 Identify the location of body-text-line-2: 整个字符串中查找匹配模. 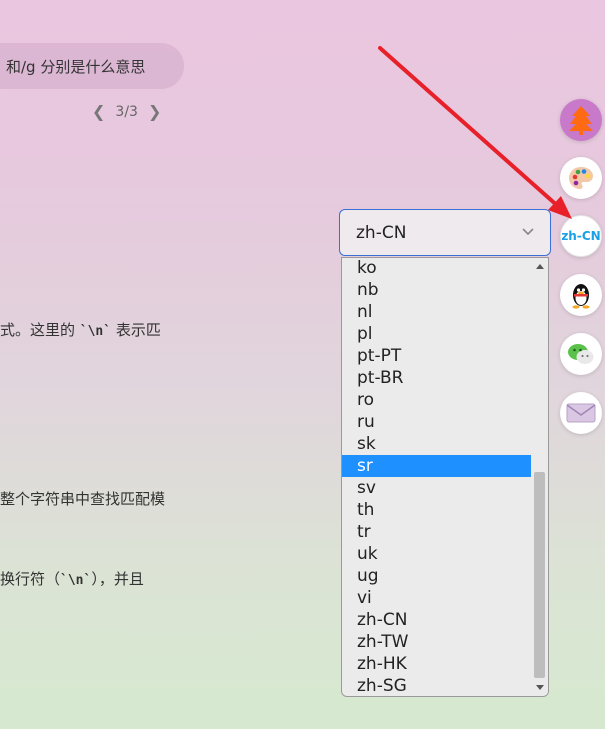
(83, 499).